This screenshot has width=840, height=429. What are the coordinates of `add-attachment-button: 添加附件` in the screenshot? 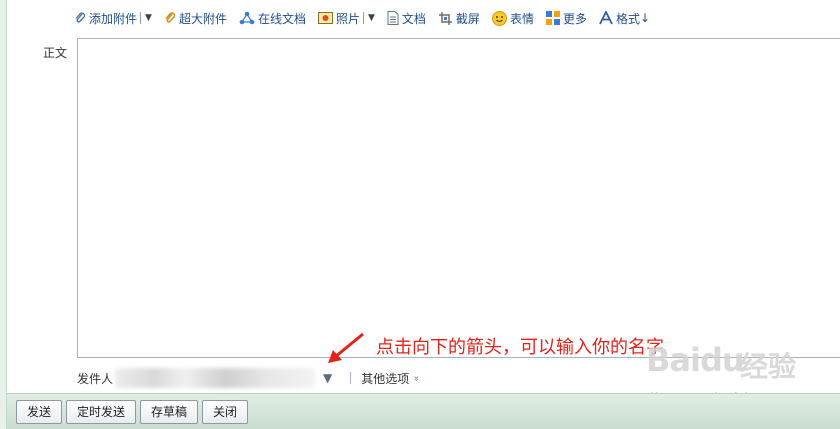 It's located at (105, 18).